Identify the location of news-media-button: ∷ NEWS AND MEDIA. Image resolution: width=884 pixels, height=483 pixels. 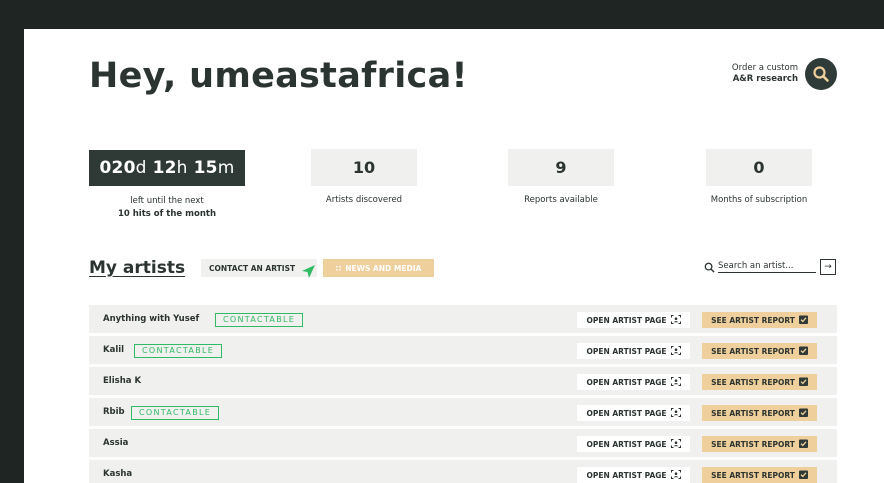
(378, 268).